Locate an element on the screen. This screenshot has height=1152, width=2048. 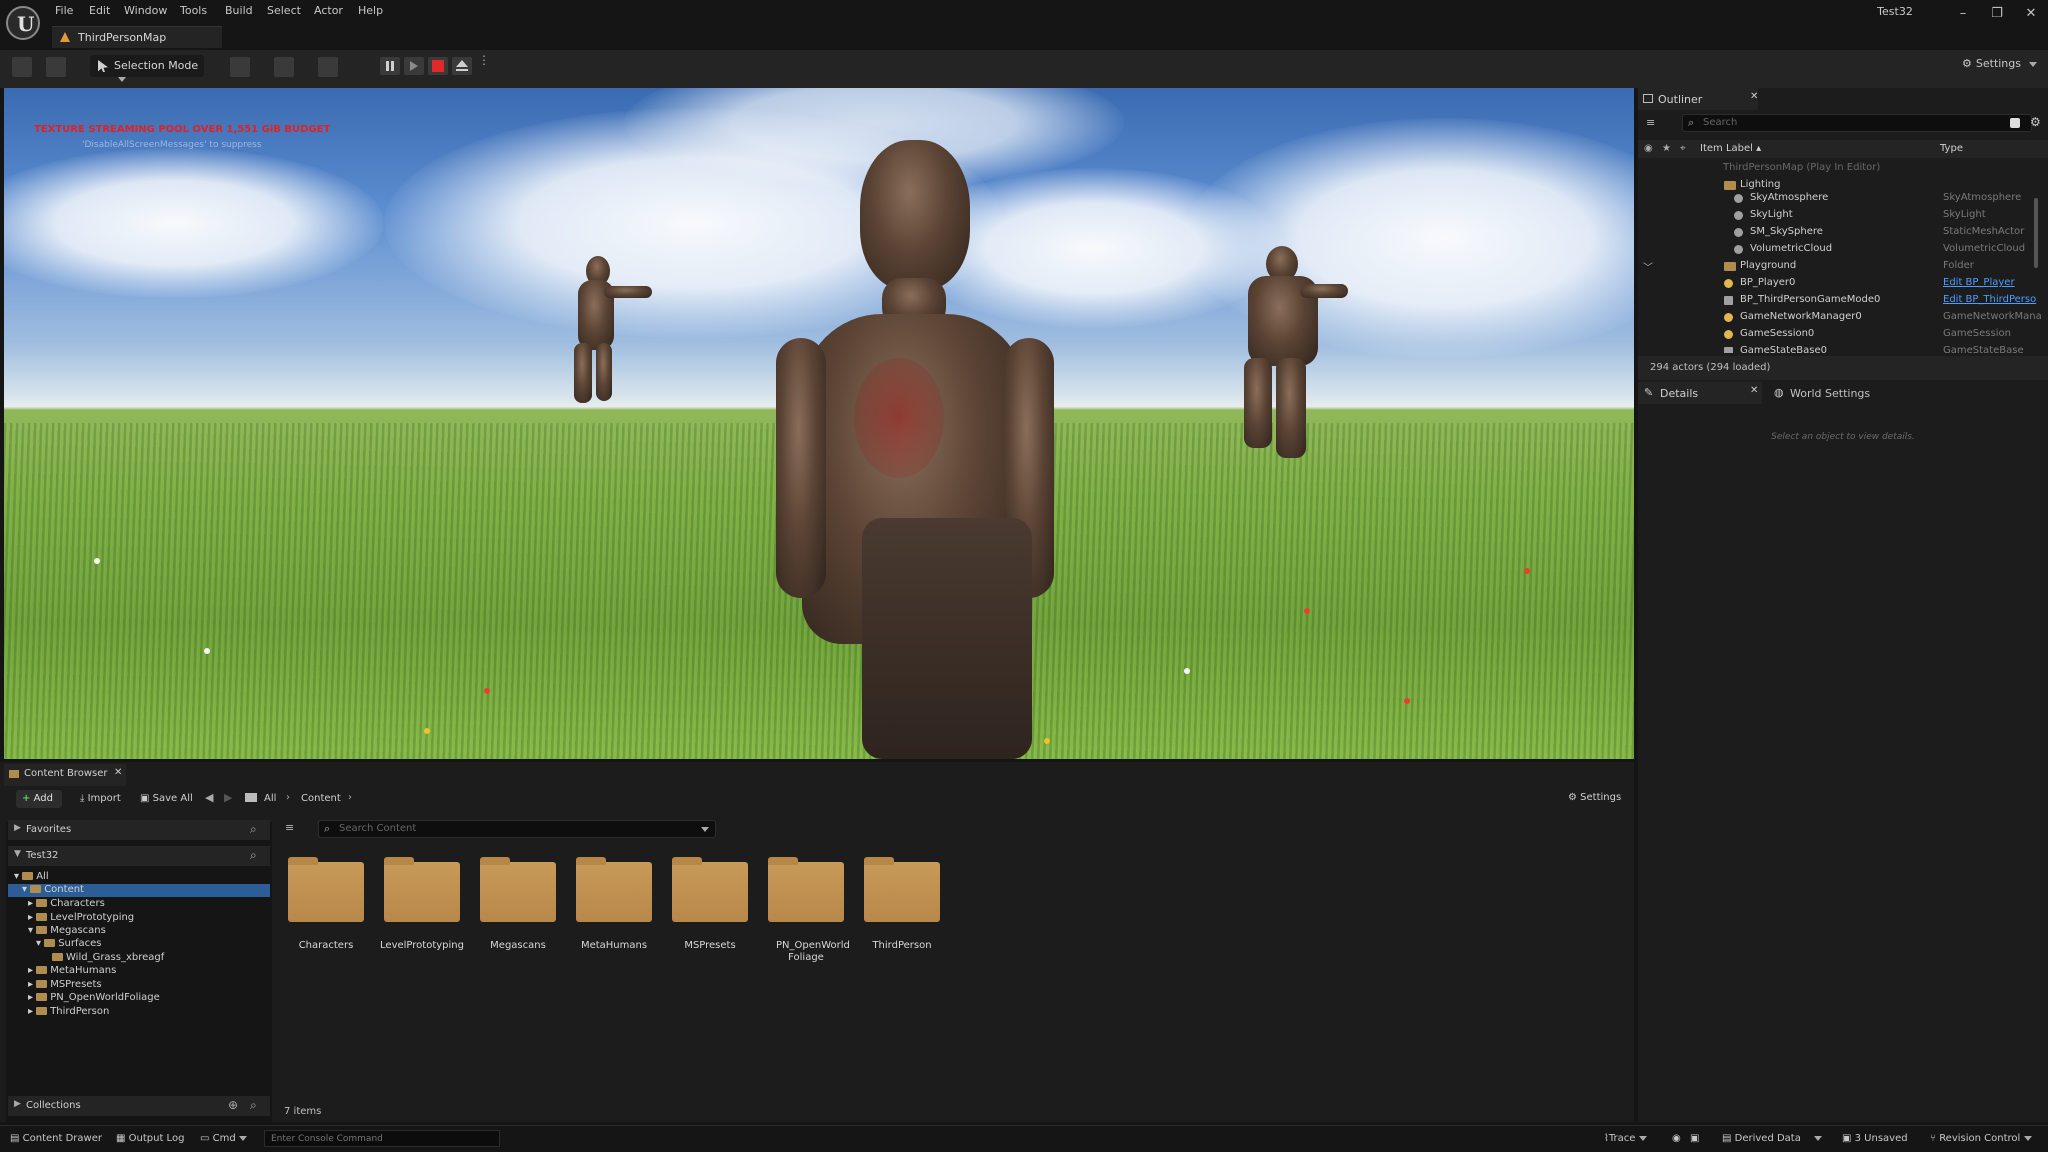
edit-blueprint-link: Edit BP_Player is located at coordinates (1979, 282).